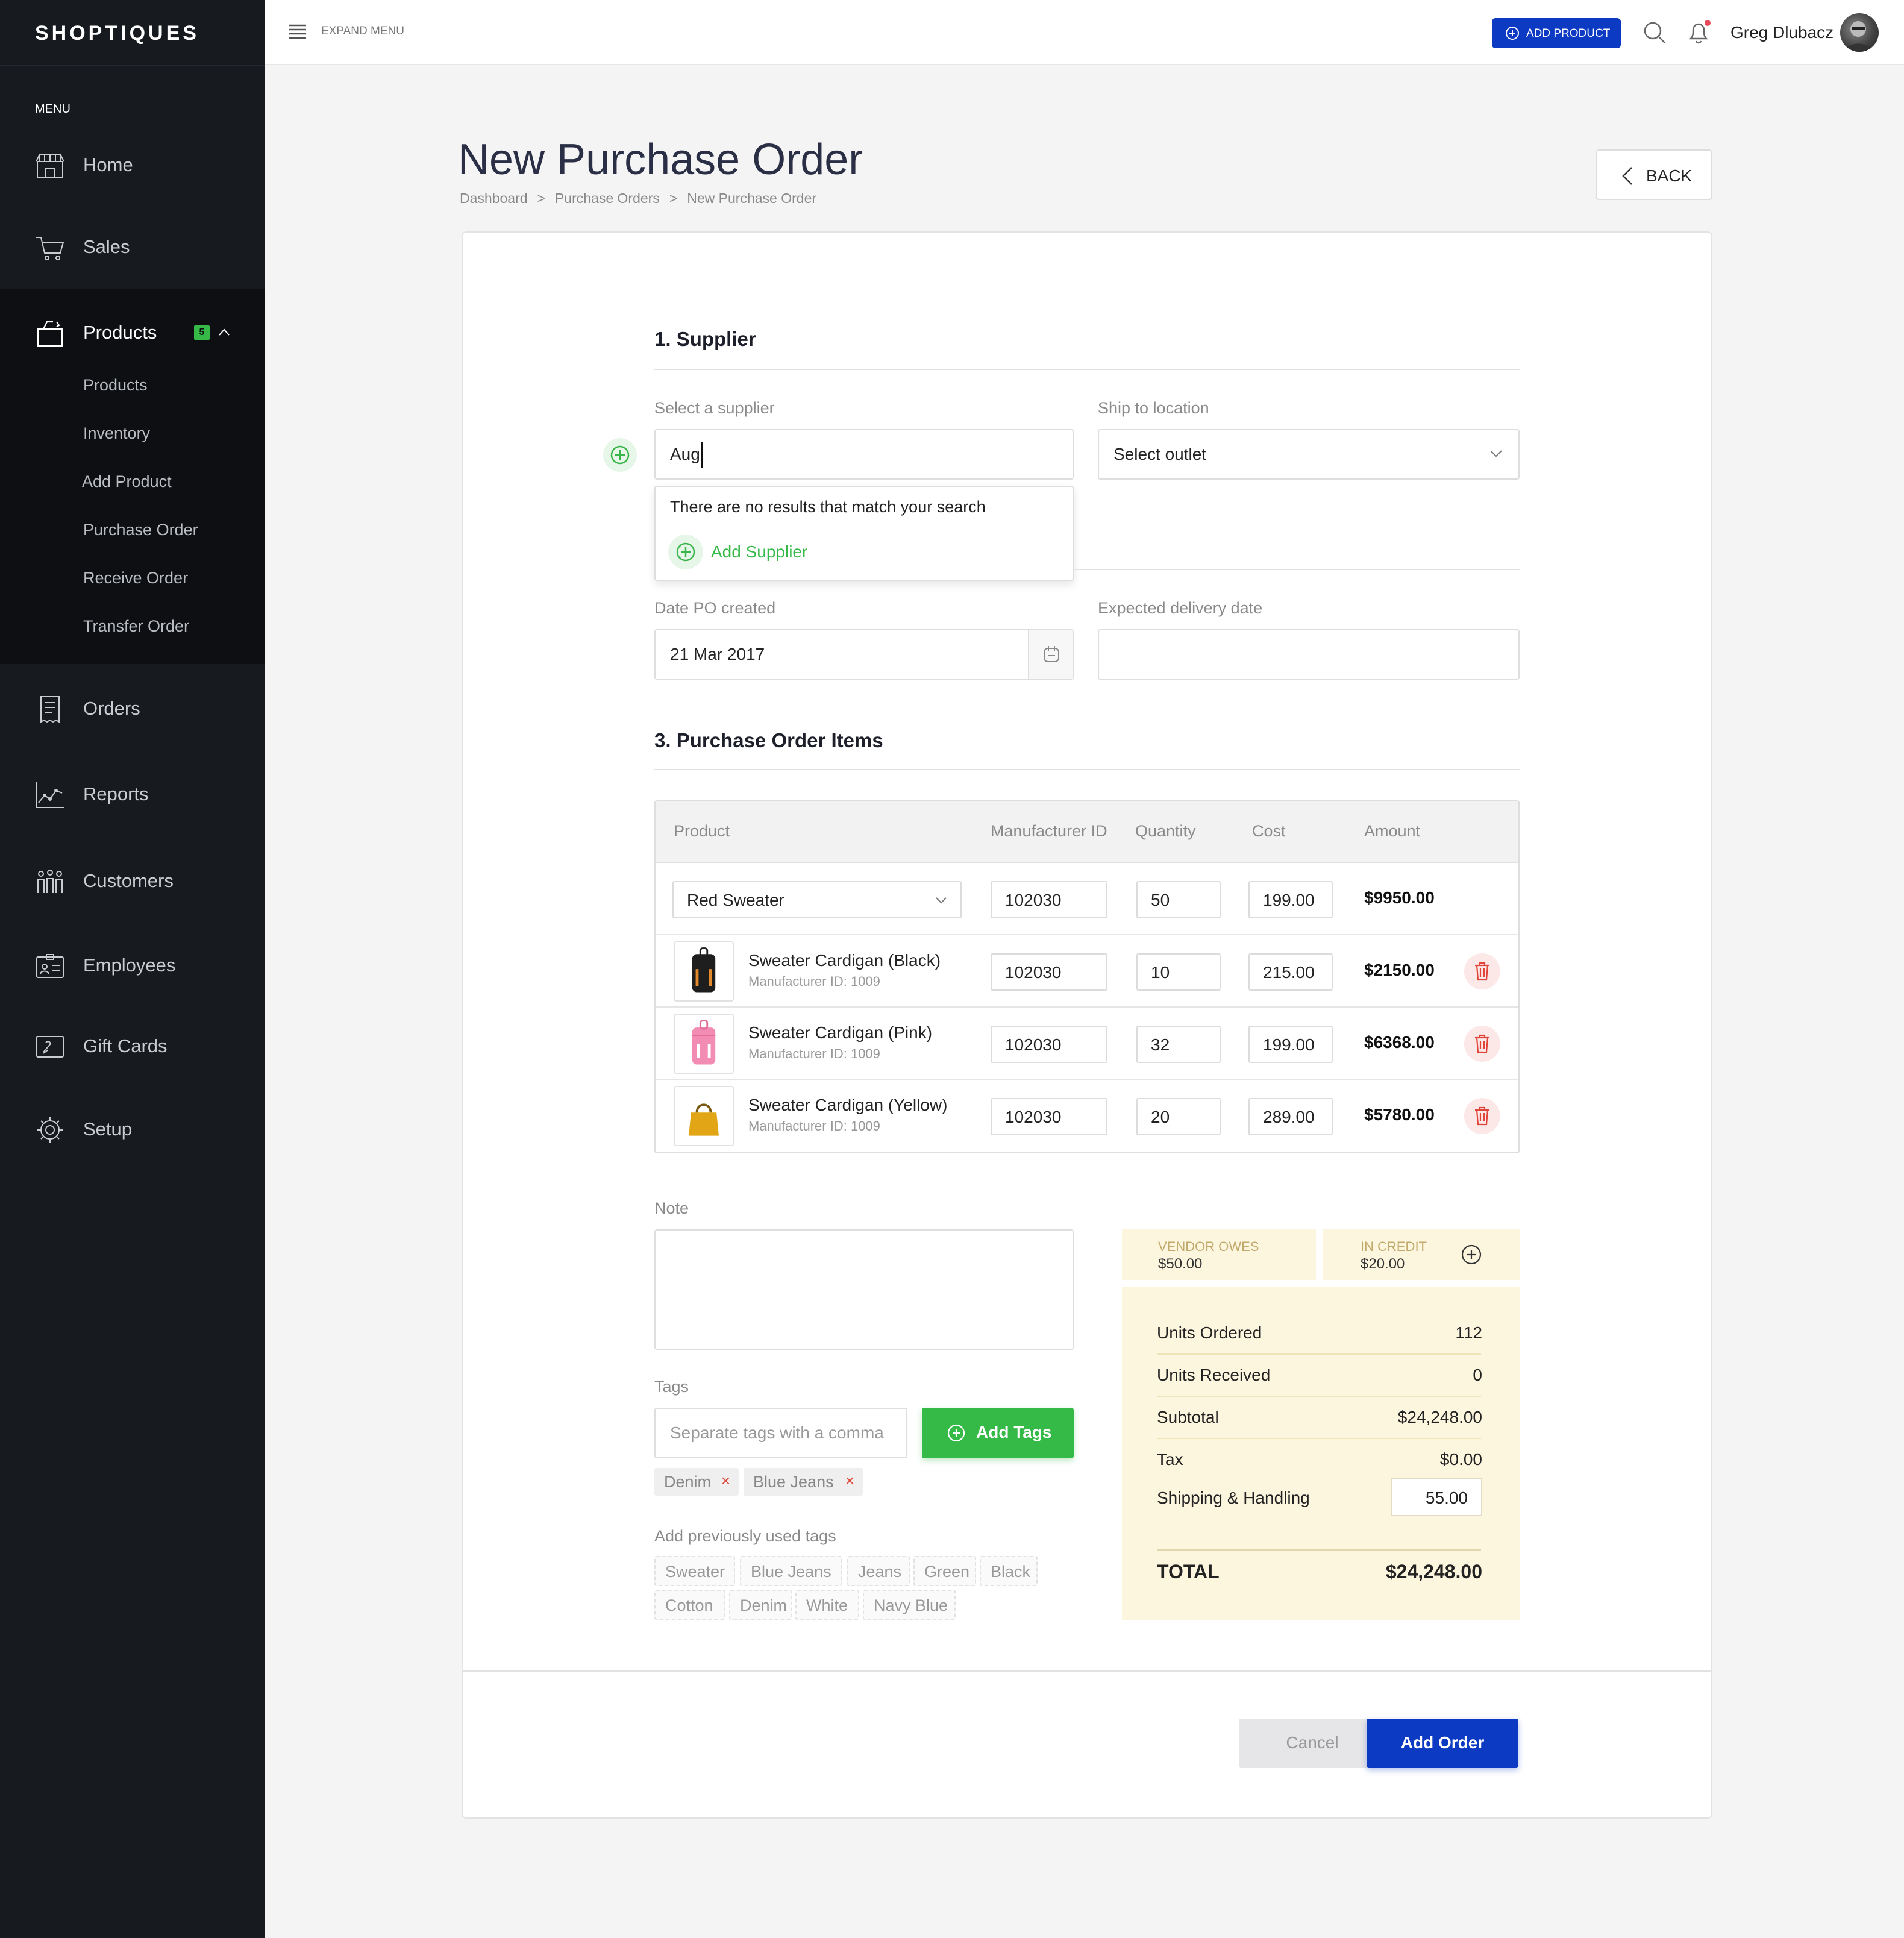 The width and height of the screenshot is (1904, 1938). Describe the element at coordinates (944, 1571) in the screenshot. I see `previous-tag: Green` at that location.